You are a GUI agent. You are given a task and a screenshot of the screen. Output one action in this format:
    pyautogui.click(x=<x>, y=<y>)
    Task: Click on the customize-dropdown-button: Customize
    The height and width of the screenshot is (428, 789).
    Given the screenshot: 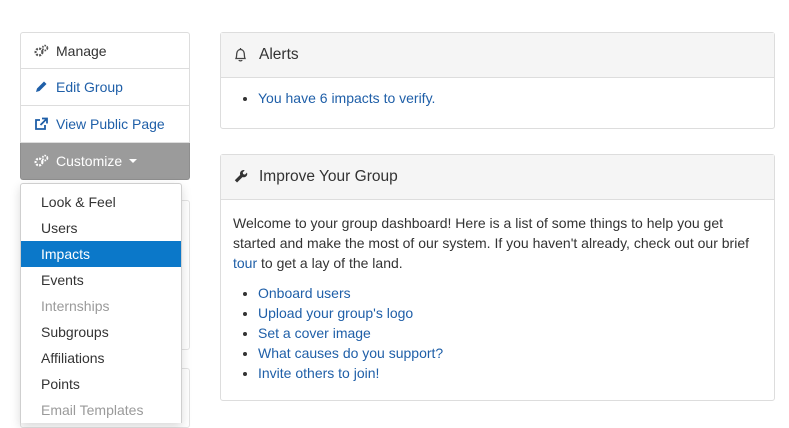 What is the action you would take?
    pyautogui.click(x=105, y=161)
    